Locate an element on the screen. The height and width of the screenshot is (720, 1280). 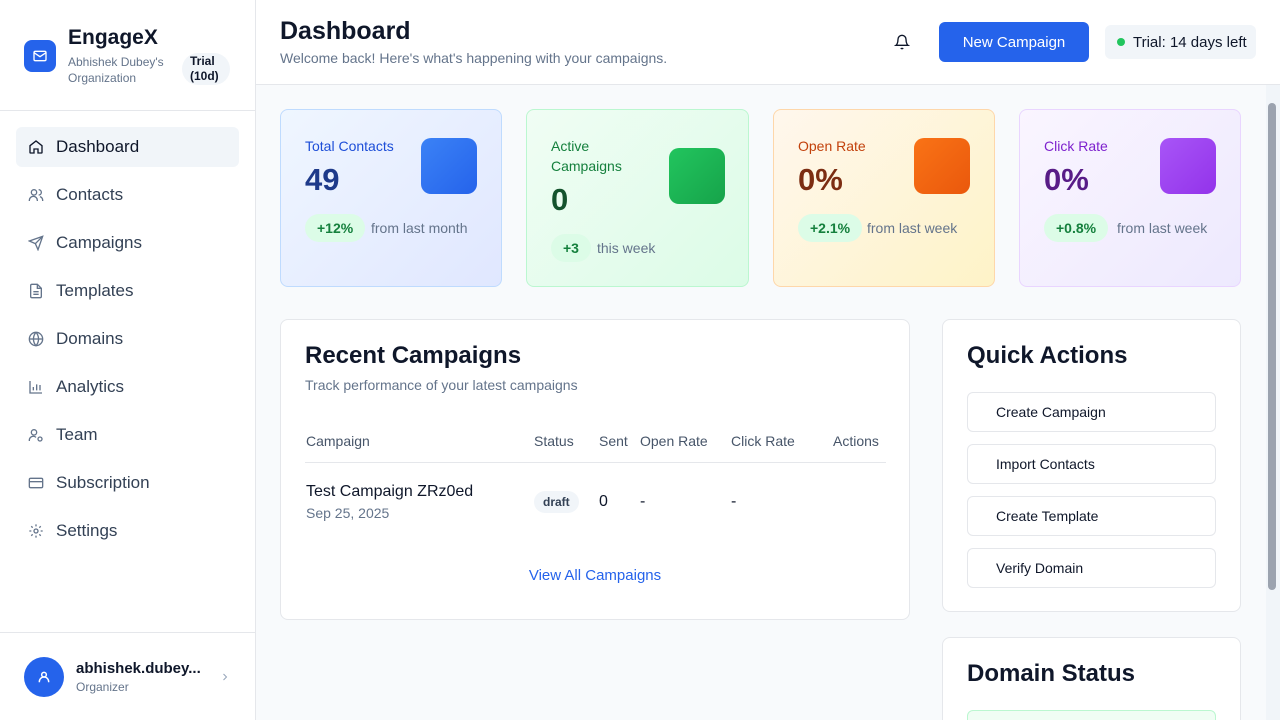
sidebar-item-dashboard: Dashboard is located at coordinates (127, 147).